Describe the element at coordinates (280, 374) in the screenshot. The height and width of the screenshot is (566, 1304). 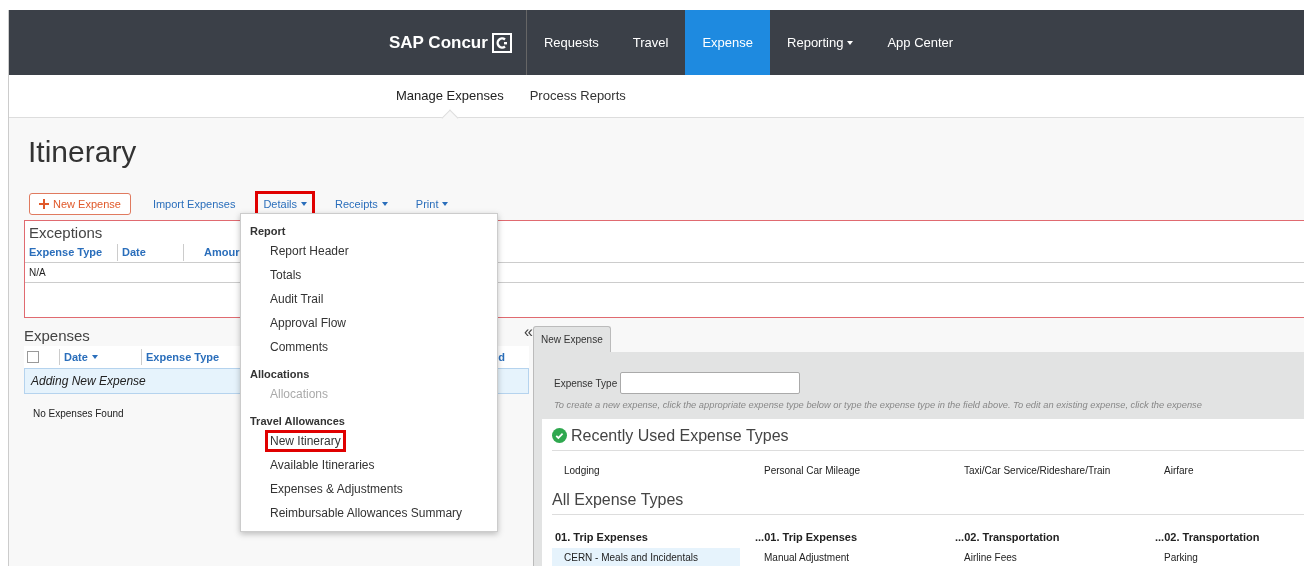
I see `menu-section-heading: Allocations` at that location.